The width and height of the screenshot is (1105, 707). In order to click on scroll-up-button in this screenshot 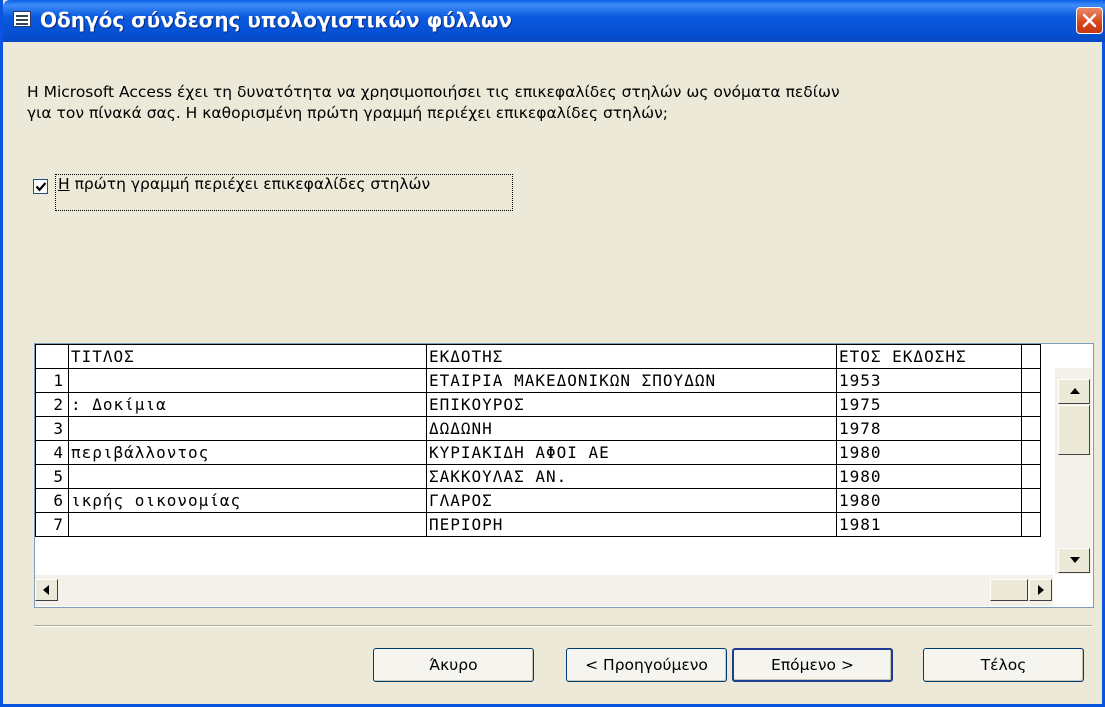, I will do `click(1074, 391)`.